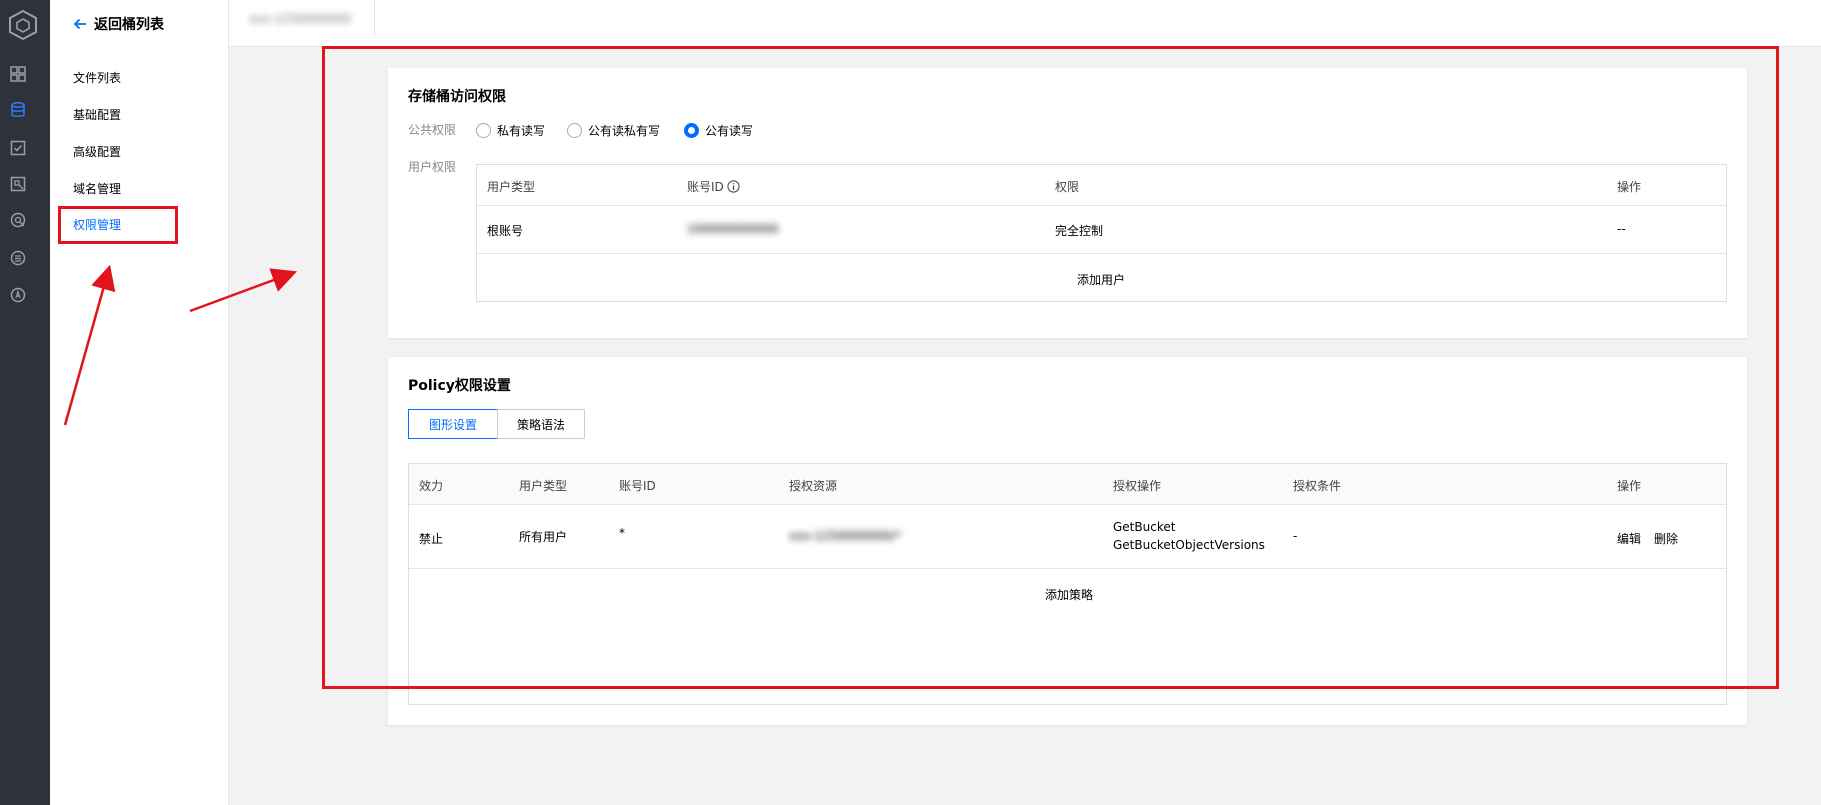 Image resolution: width=1821 pixels, height=805 pixels. I want to click on arrow-right-icon, so click(243, 290).